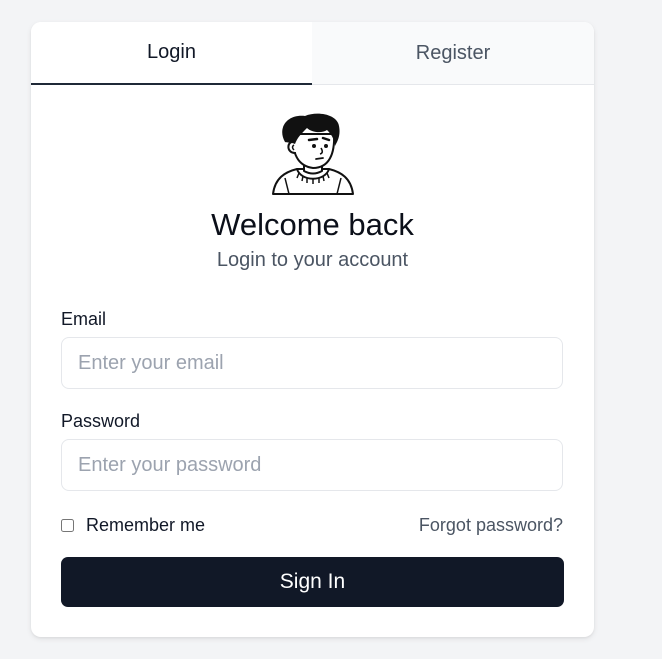 The height and width of the screenshot is (659, 662). What do you see at coordinates (312, 465) in the screenshot?
I see `password-field` at bounding box center [312, 465].